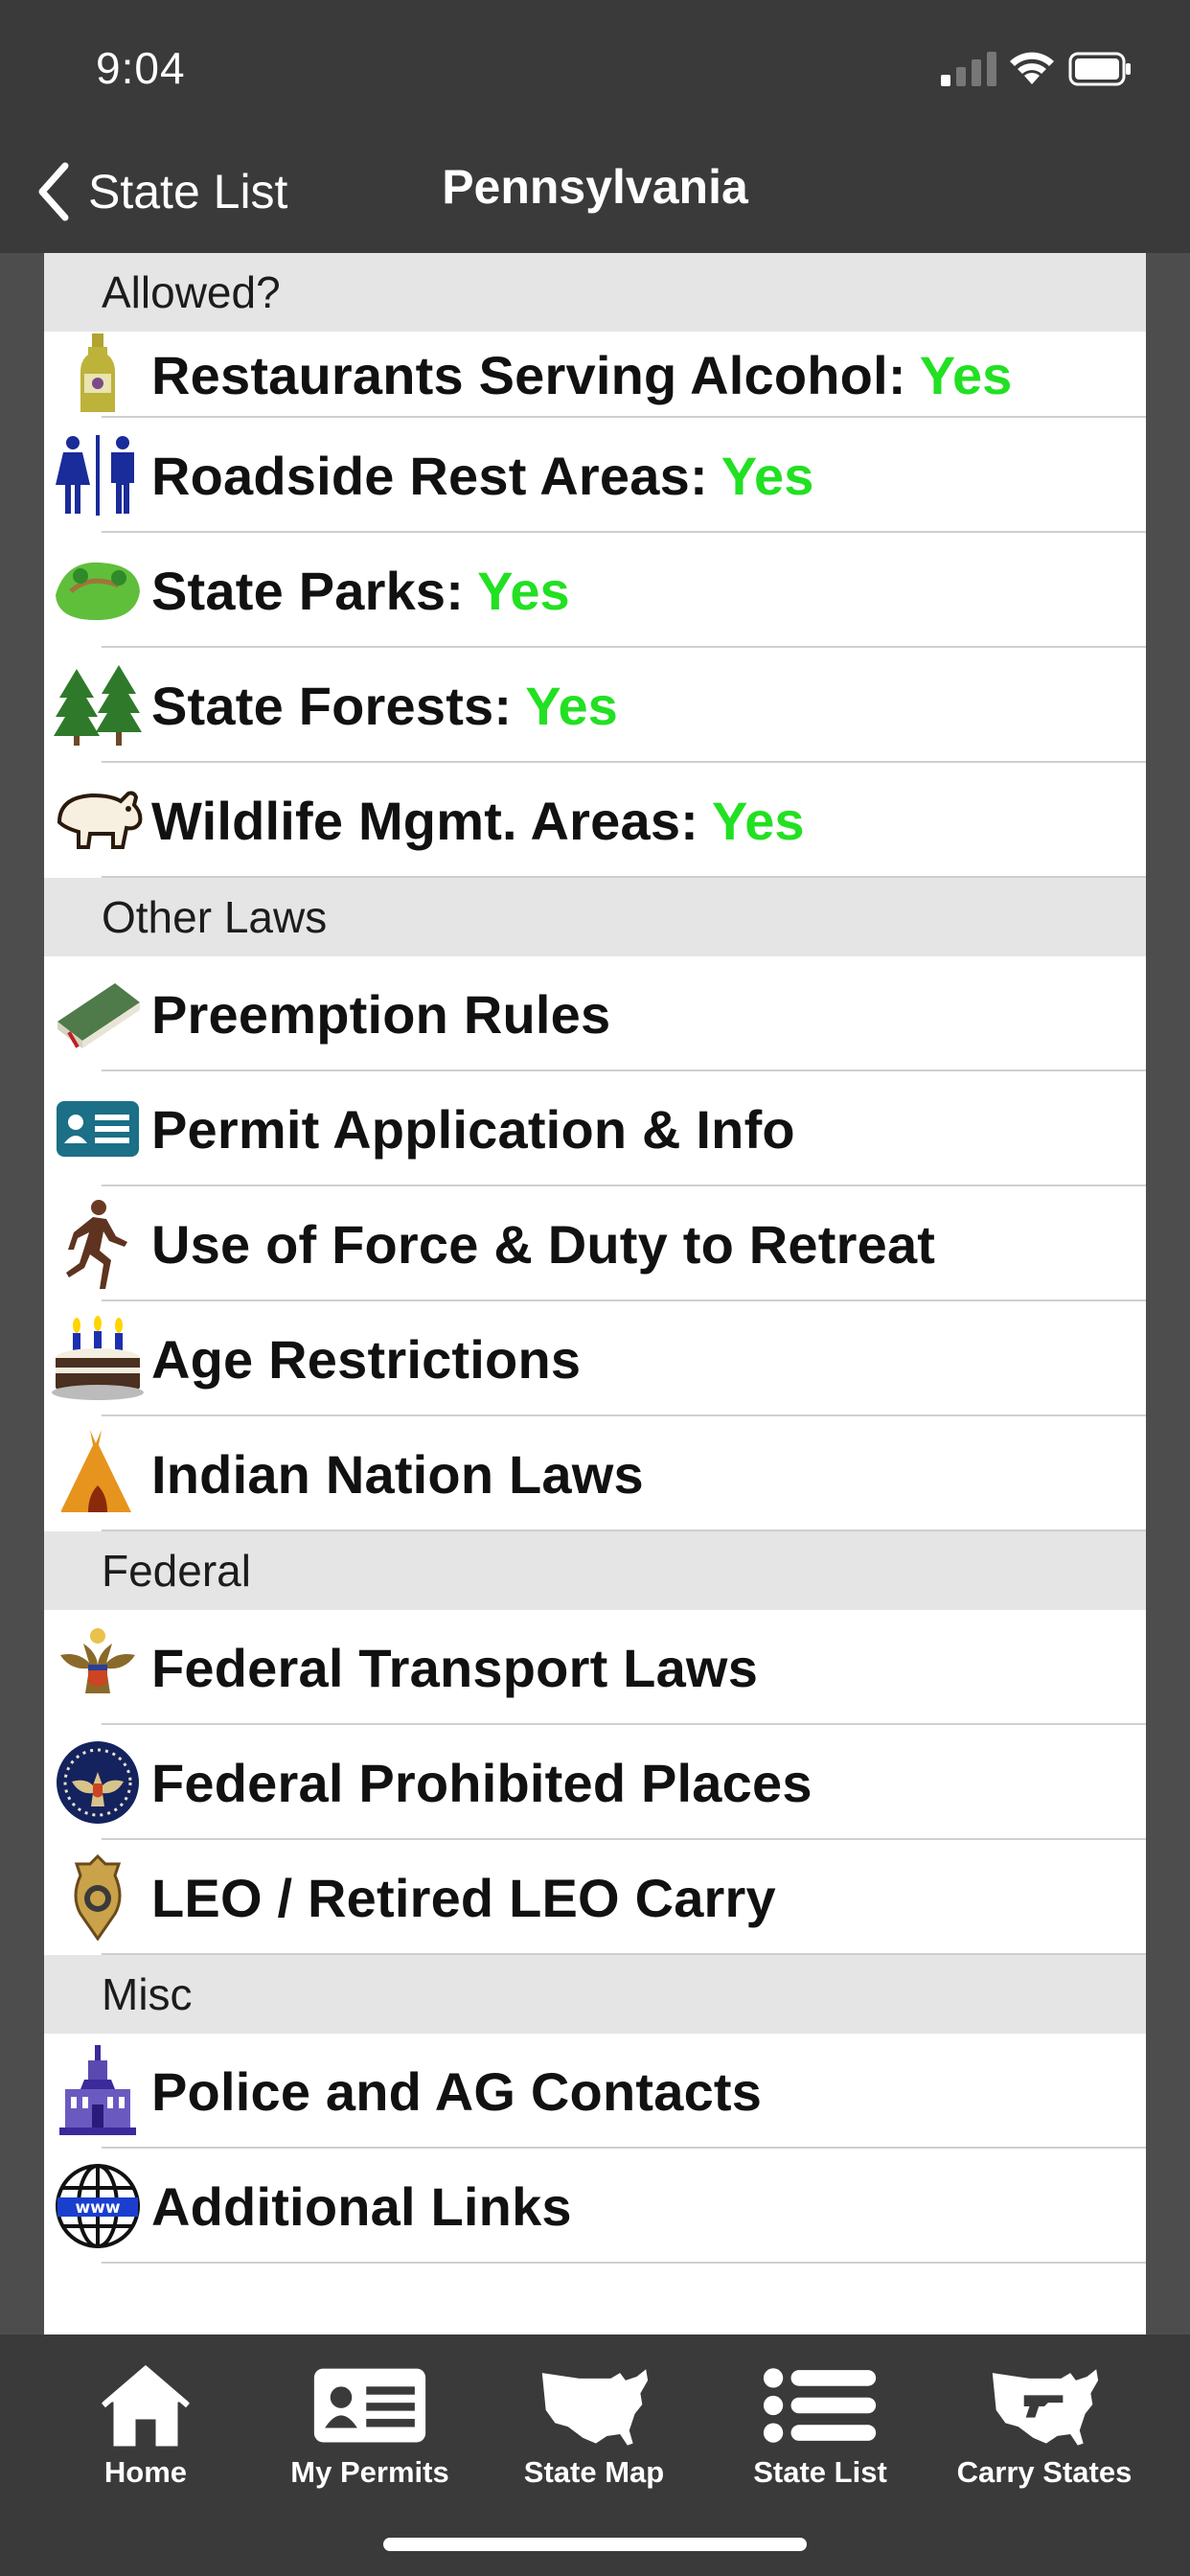  Describe the element at coordinates (97, 1243) in the screenshot. I see `running-man-icon` at that location.